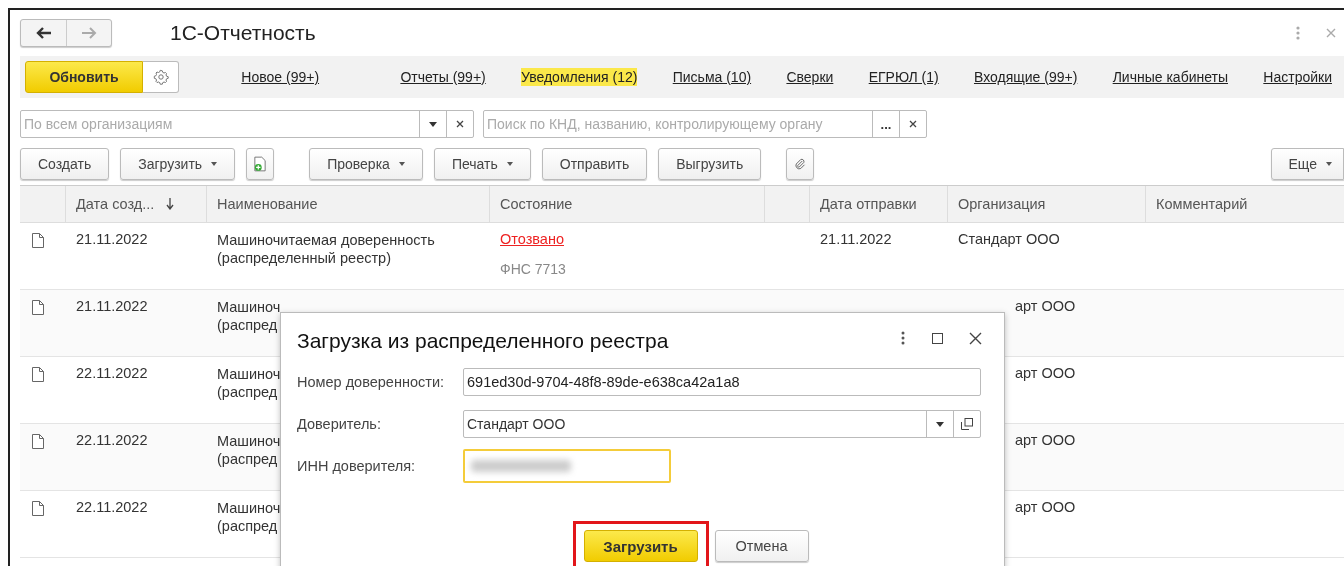 This screenshot has width=1344, height=566. What do you see at coordinates (579, 77) in the screenshot?
I see `section-link: Уведомления (12)` at bounding box center [579, 77].